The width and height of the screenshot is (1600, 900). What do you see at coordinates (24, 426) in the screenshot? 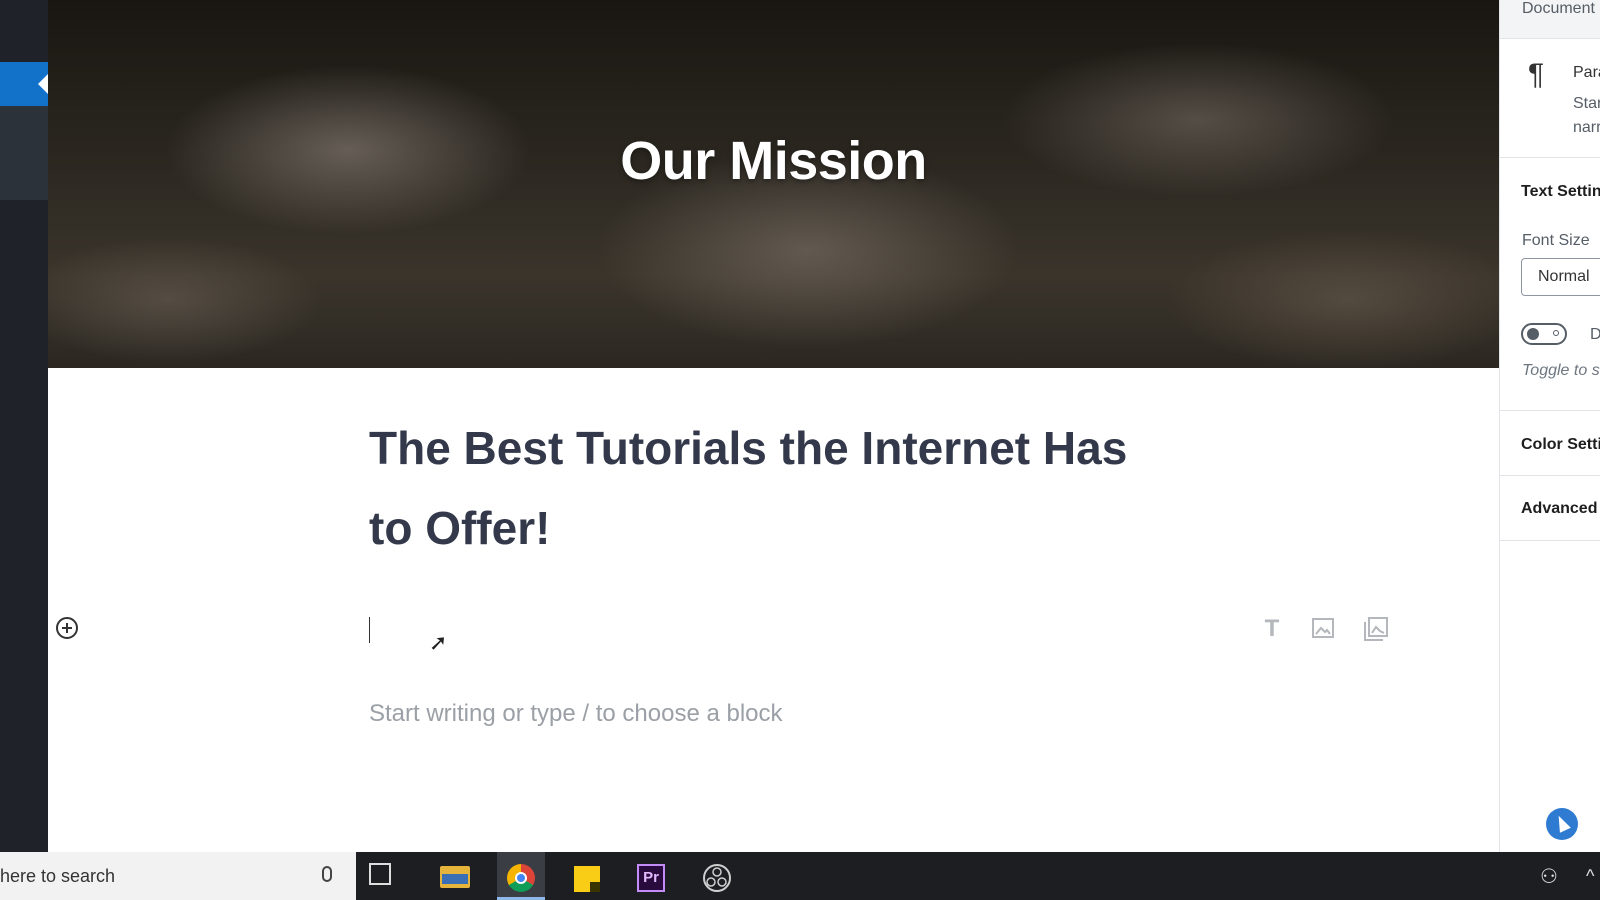
I see `admin-sidebar` at bounding box center [24, 426].